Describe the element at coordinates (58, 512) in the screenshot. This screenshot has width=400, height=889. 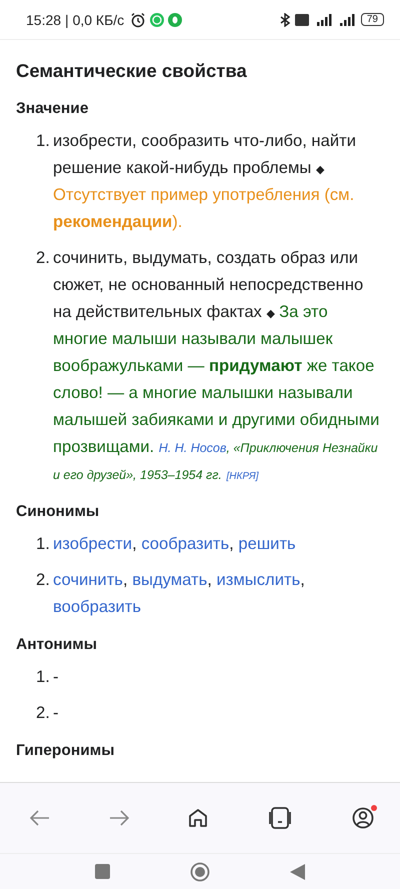
I see `section-heading: Синонимы` at that location.